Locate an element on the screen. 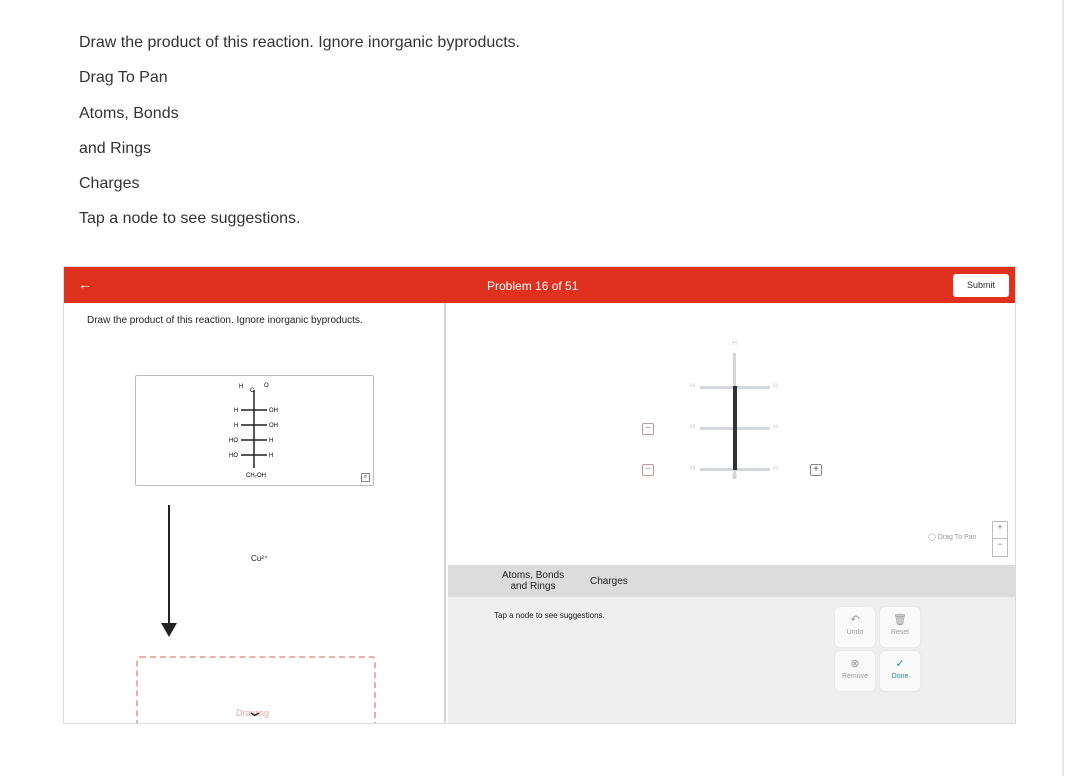 This screenshot has width=1079, height=776. atom-label: H is located at coordinates (241, 387).